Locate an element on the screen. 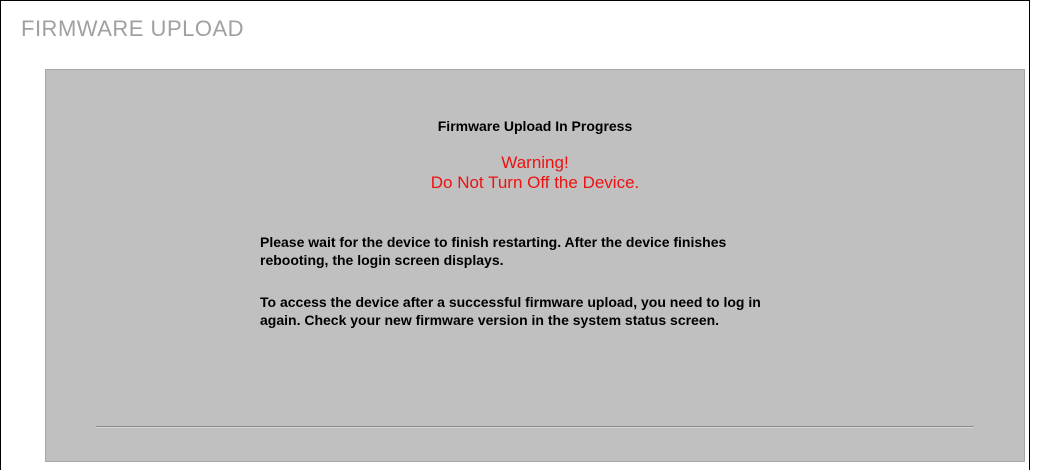 Image resolution: width=1037 pixels, height=470 pixels. warning-label: Warning! is located at coordinates (535, 162).